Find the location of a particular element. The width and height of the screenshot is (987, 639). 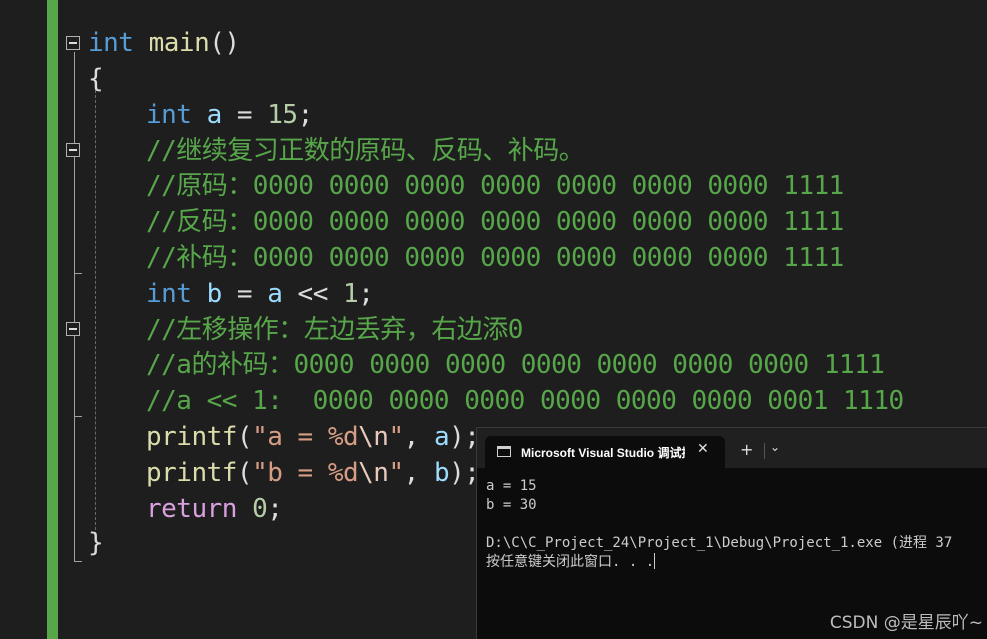

code-line-printf-b: printf("b = %d\n", b); is located at coordinates (313, 473).